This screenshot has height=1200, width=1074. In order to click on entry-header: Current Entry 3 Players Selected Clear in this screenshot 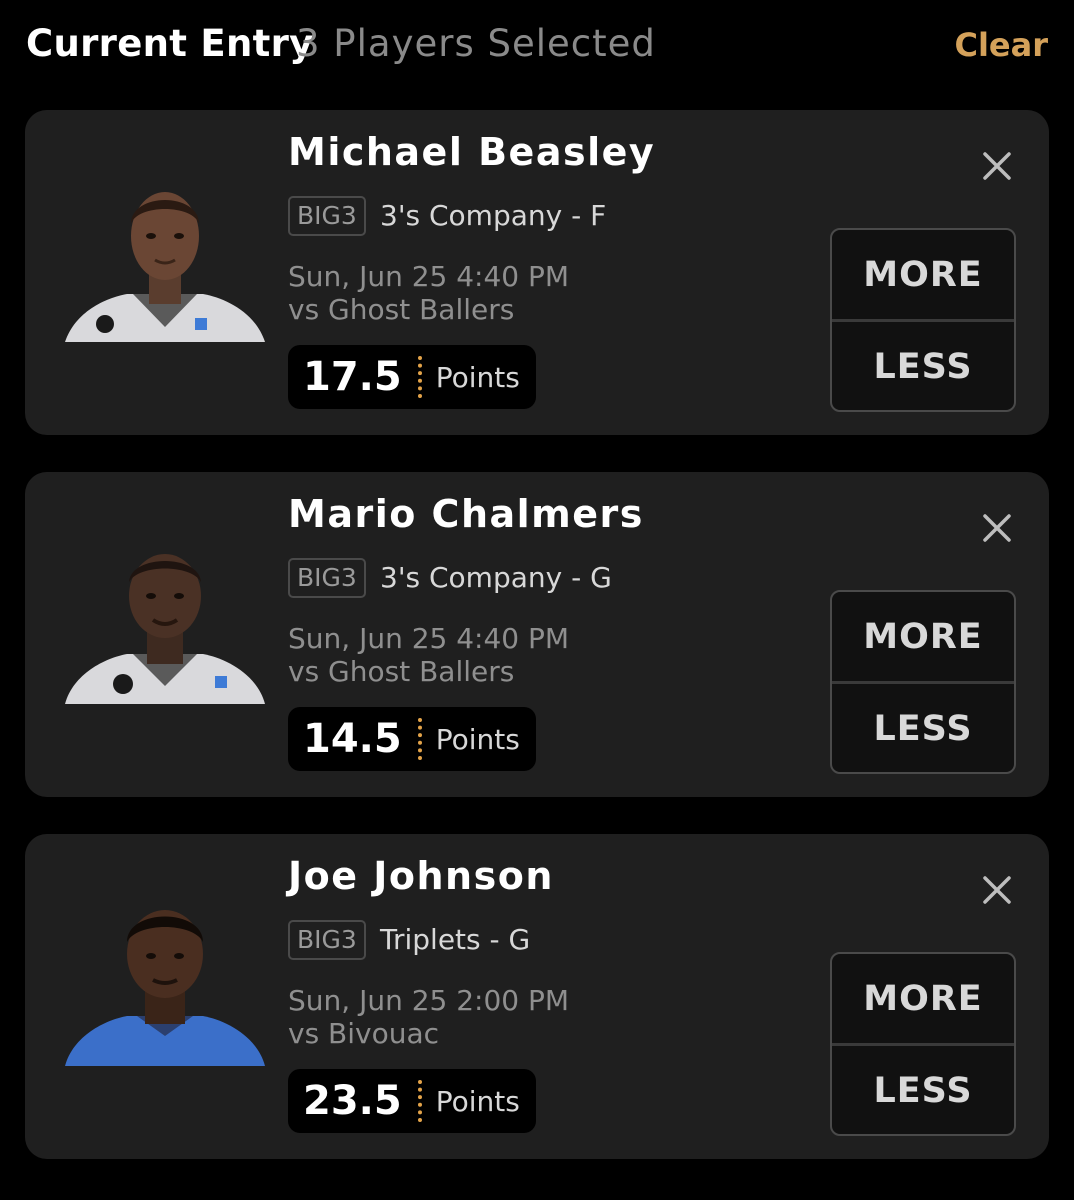, I will do `click(537, 45)`.